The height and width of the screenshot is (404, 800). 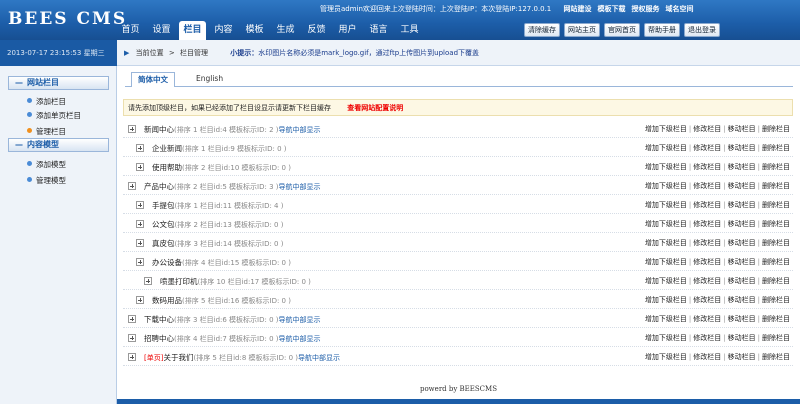 What do you see at coordinates (646, 9) in the screenshot?
I see `top-link-2: 授权服务` at bounding box center [646, 9].